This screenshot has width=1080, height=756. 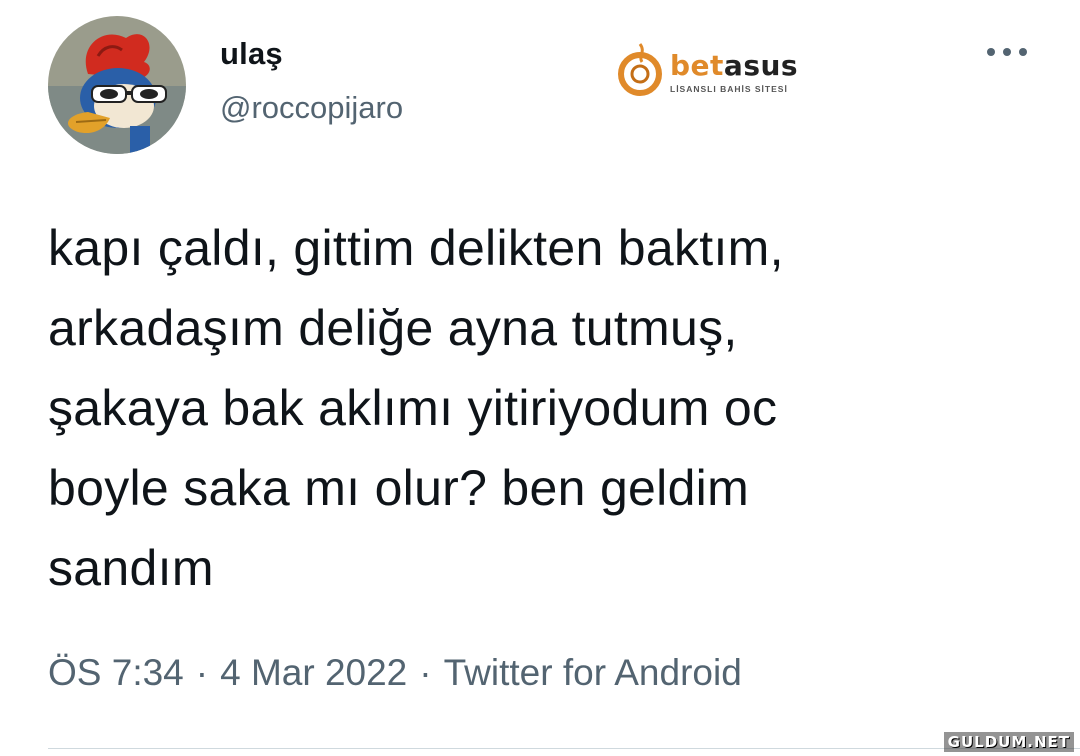 I want to click on watermark-brand: betasus, so click(x=734, y=66).